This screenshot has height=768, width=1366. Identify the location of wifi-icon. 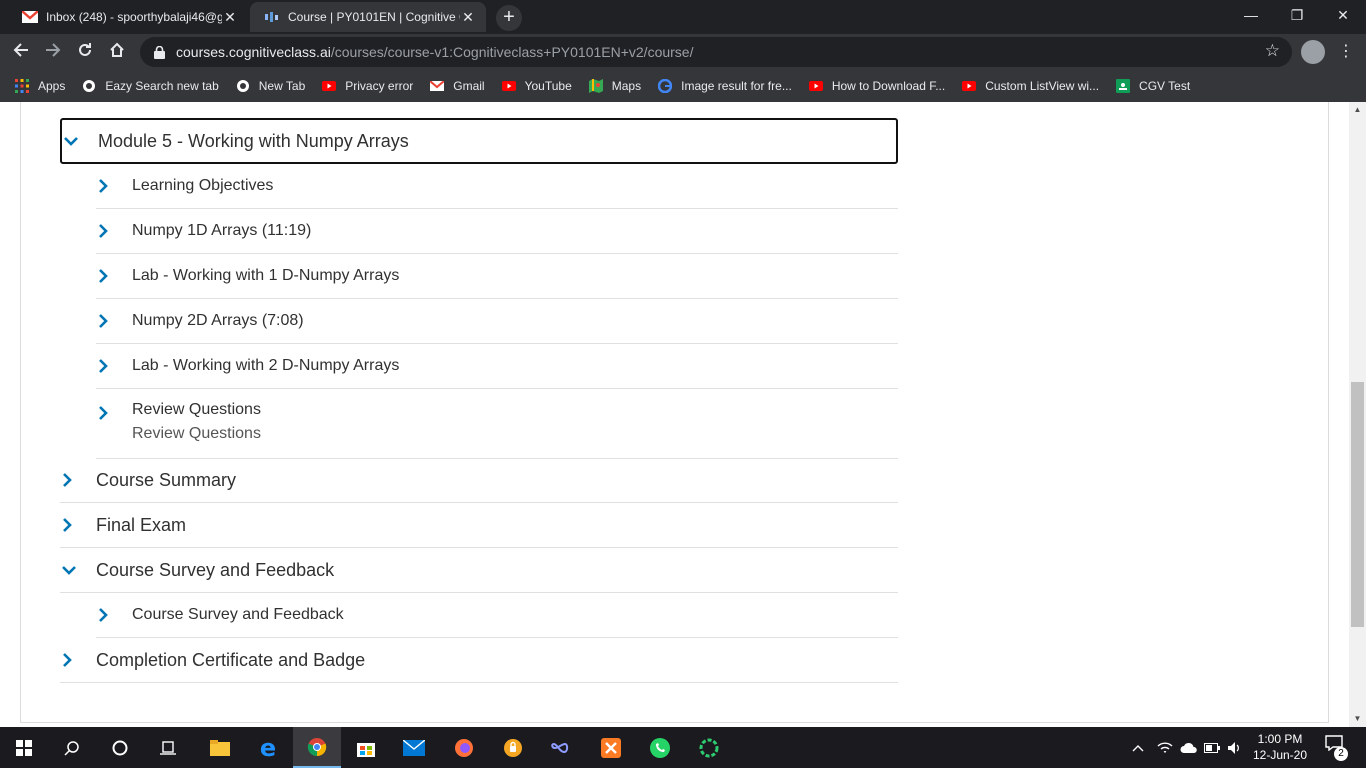
(1165, 747).